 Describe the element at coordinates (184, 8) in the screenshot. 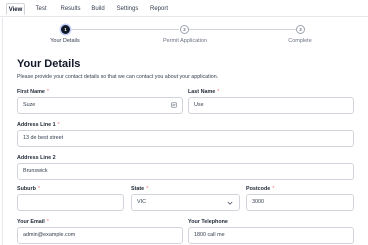

I see `top-nav: View Test Results Build Settings Report` at that location.